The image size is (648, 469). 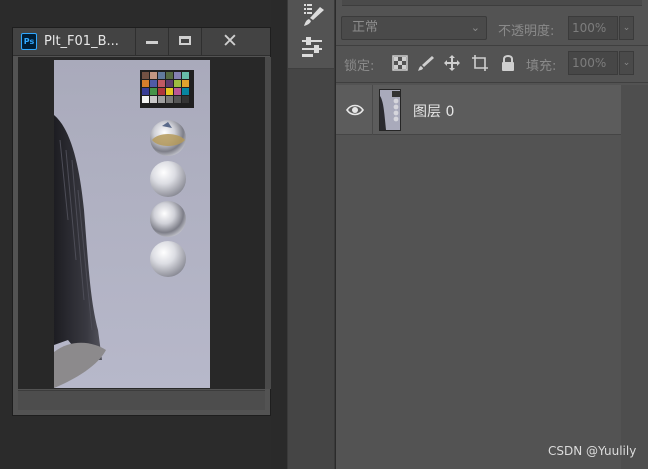 What do you see at coordinates (400, 63) in the screenshot?
I see `lock-transparent-pixels-icon` at bounding box center [400, 63].